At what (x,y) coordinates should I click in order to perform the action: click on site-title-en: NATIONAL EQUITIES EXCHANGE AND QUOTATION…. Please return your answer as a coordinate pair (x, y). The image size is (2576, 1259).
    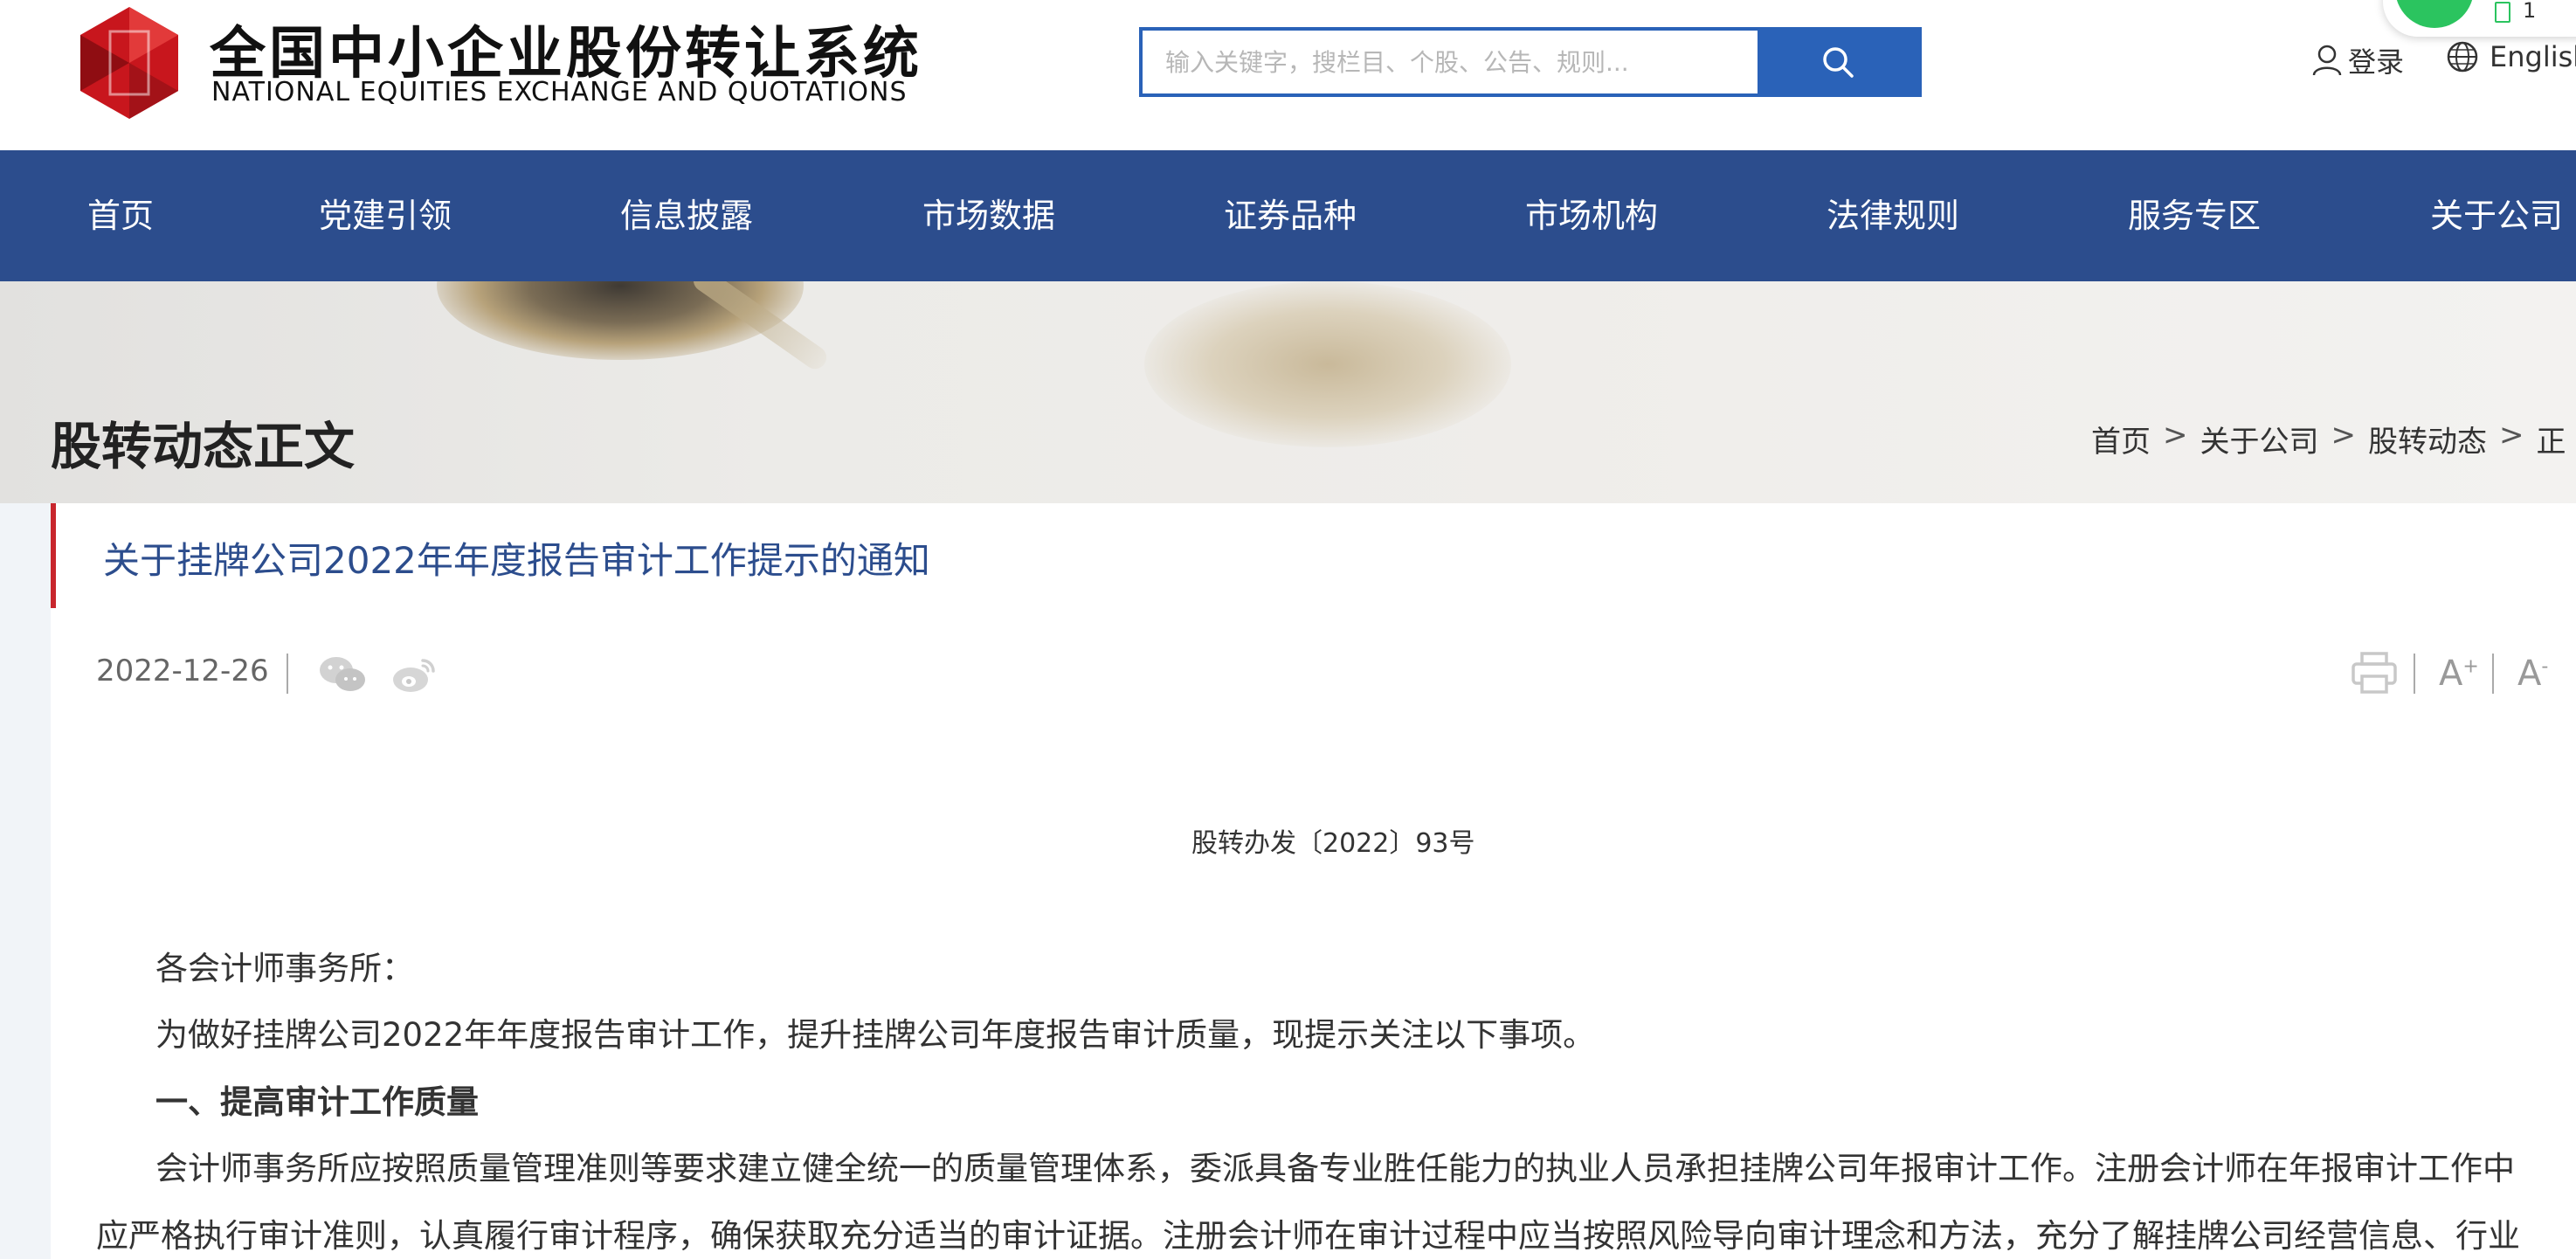
    Looking at the image, I should click on (559, 92).